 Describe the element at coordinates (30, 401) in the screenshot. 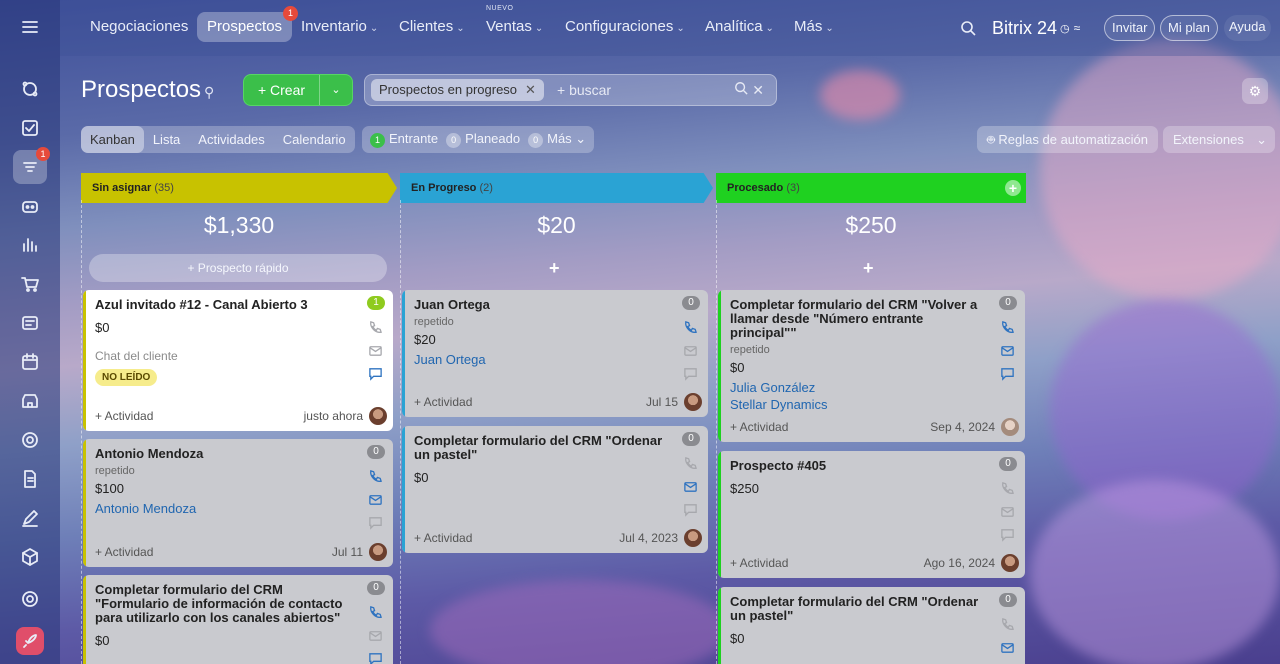

I see `store-icon` at that location.